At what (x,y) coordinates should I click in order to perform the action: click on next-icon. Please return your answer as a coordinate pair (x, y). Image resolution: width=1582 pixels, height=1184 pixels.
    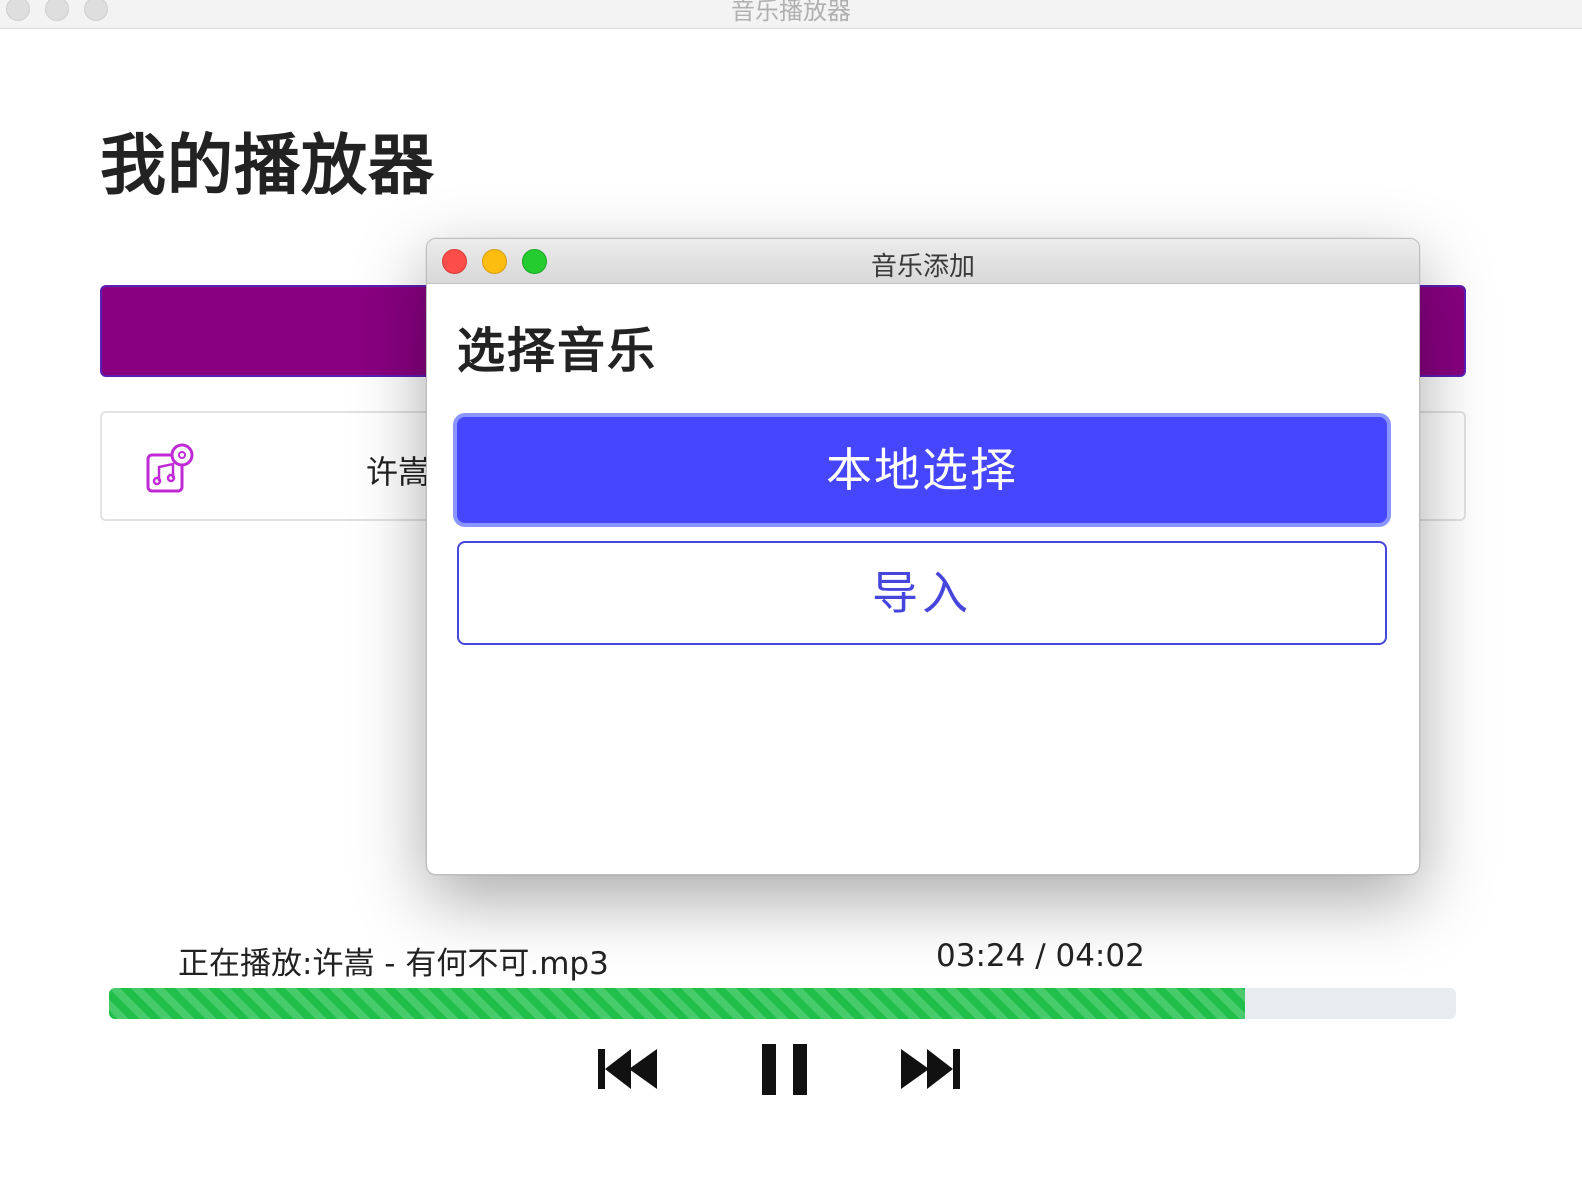
    Looking at the image, I should click on (930, 1069).